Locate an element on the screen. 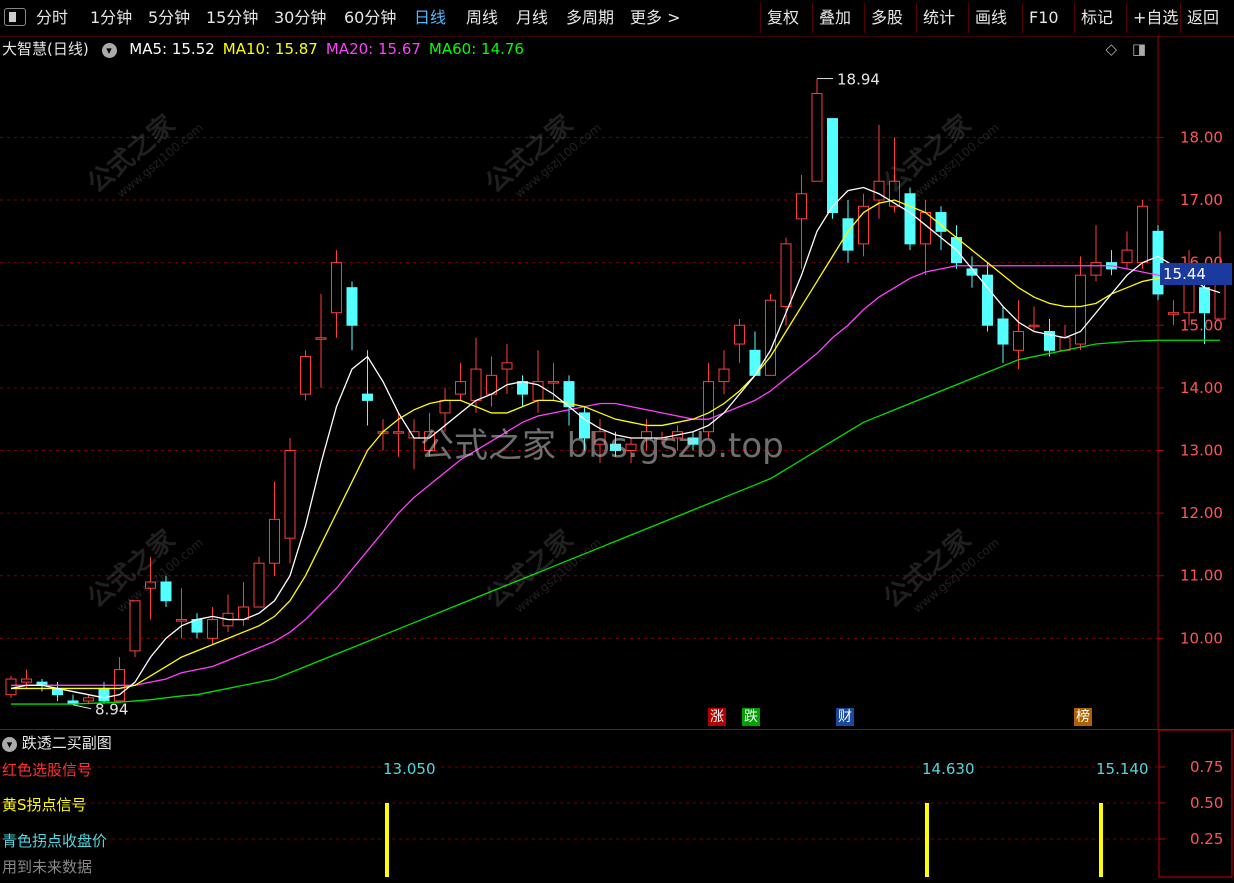  period-tab-5: 60分钟 is located at coordinates (370, 18).